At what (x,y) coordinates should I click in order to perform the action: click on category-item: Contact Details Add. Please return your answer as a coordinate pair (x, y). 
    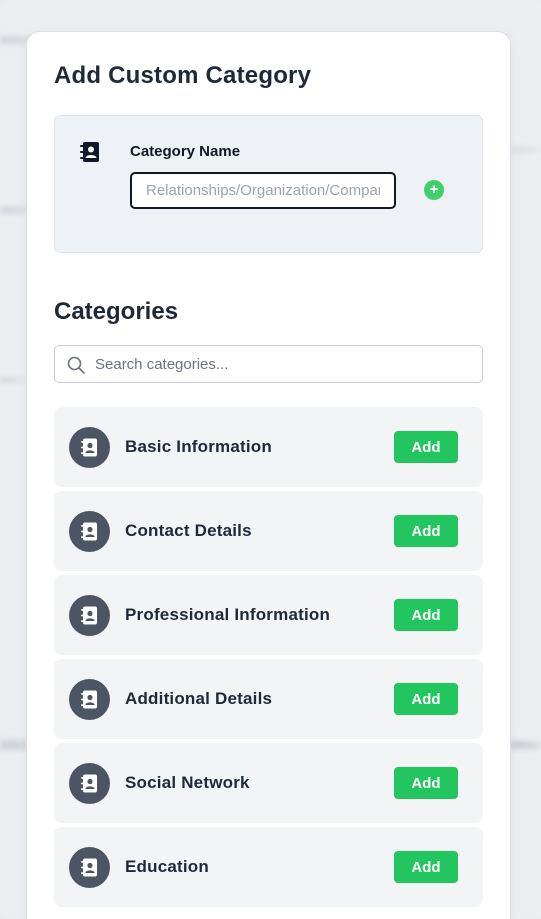
    Looking at the image, I should click on (268, 531).